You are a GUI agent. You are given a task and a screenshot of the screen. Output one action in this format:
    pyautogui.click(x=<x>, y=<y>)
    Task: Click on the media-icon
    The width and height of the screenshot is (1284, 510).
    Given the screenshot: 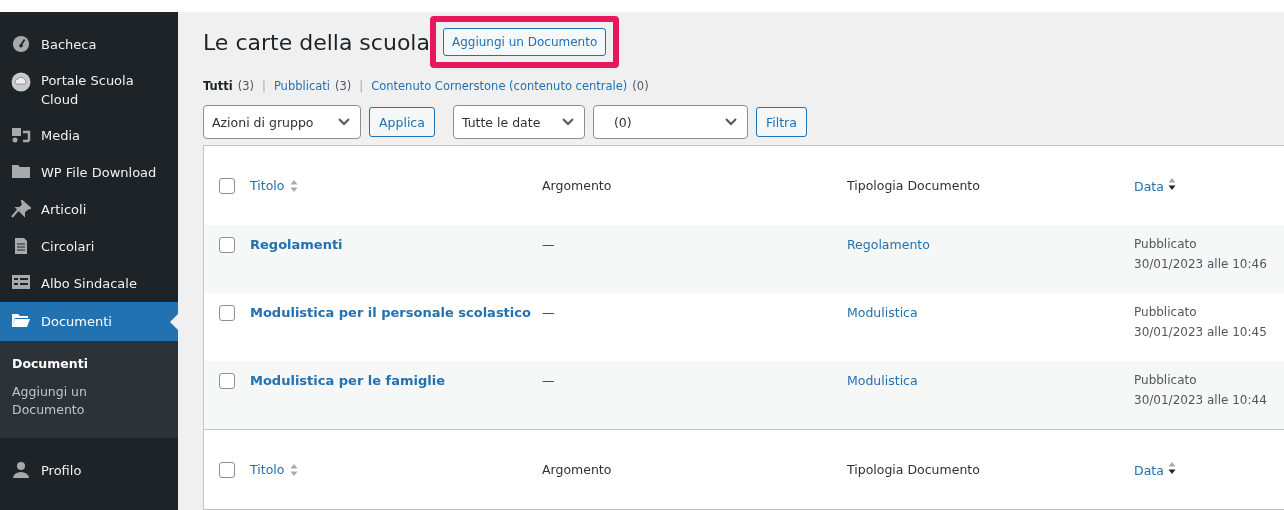 What is the action you would take?
    pyautogui.click(x=21, y=135)
    